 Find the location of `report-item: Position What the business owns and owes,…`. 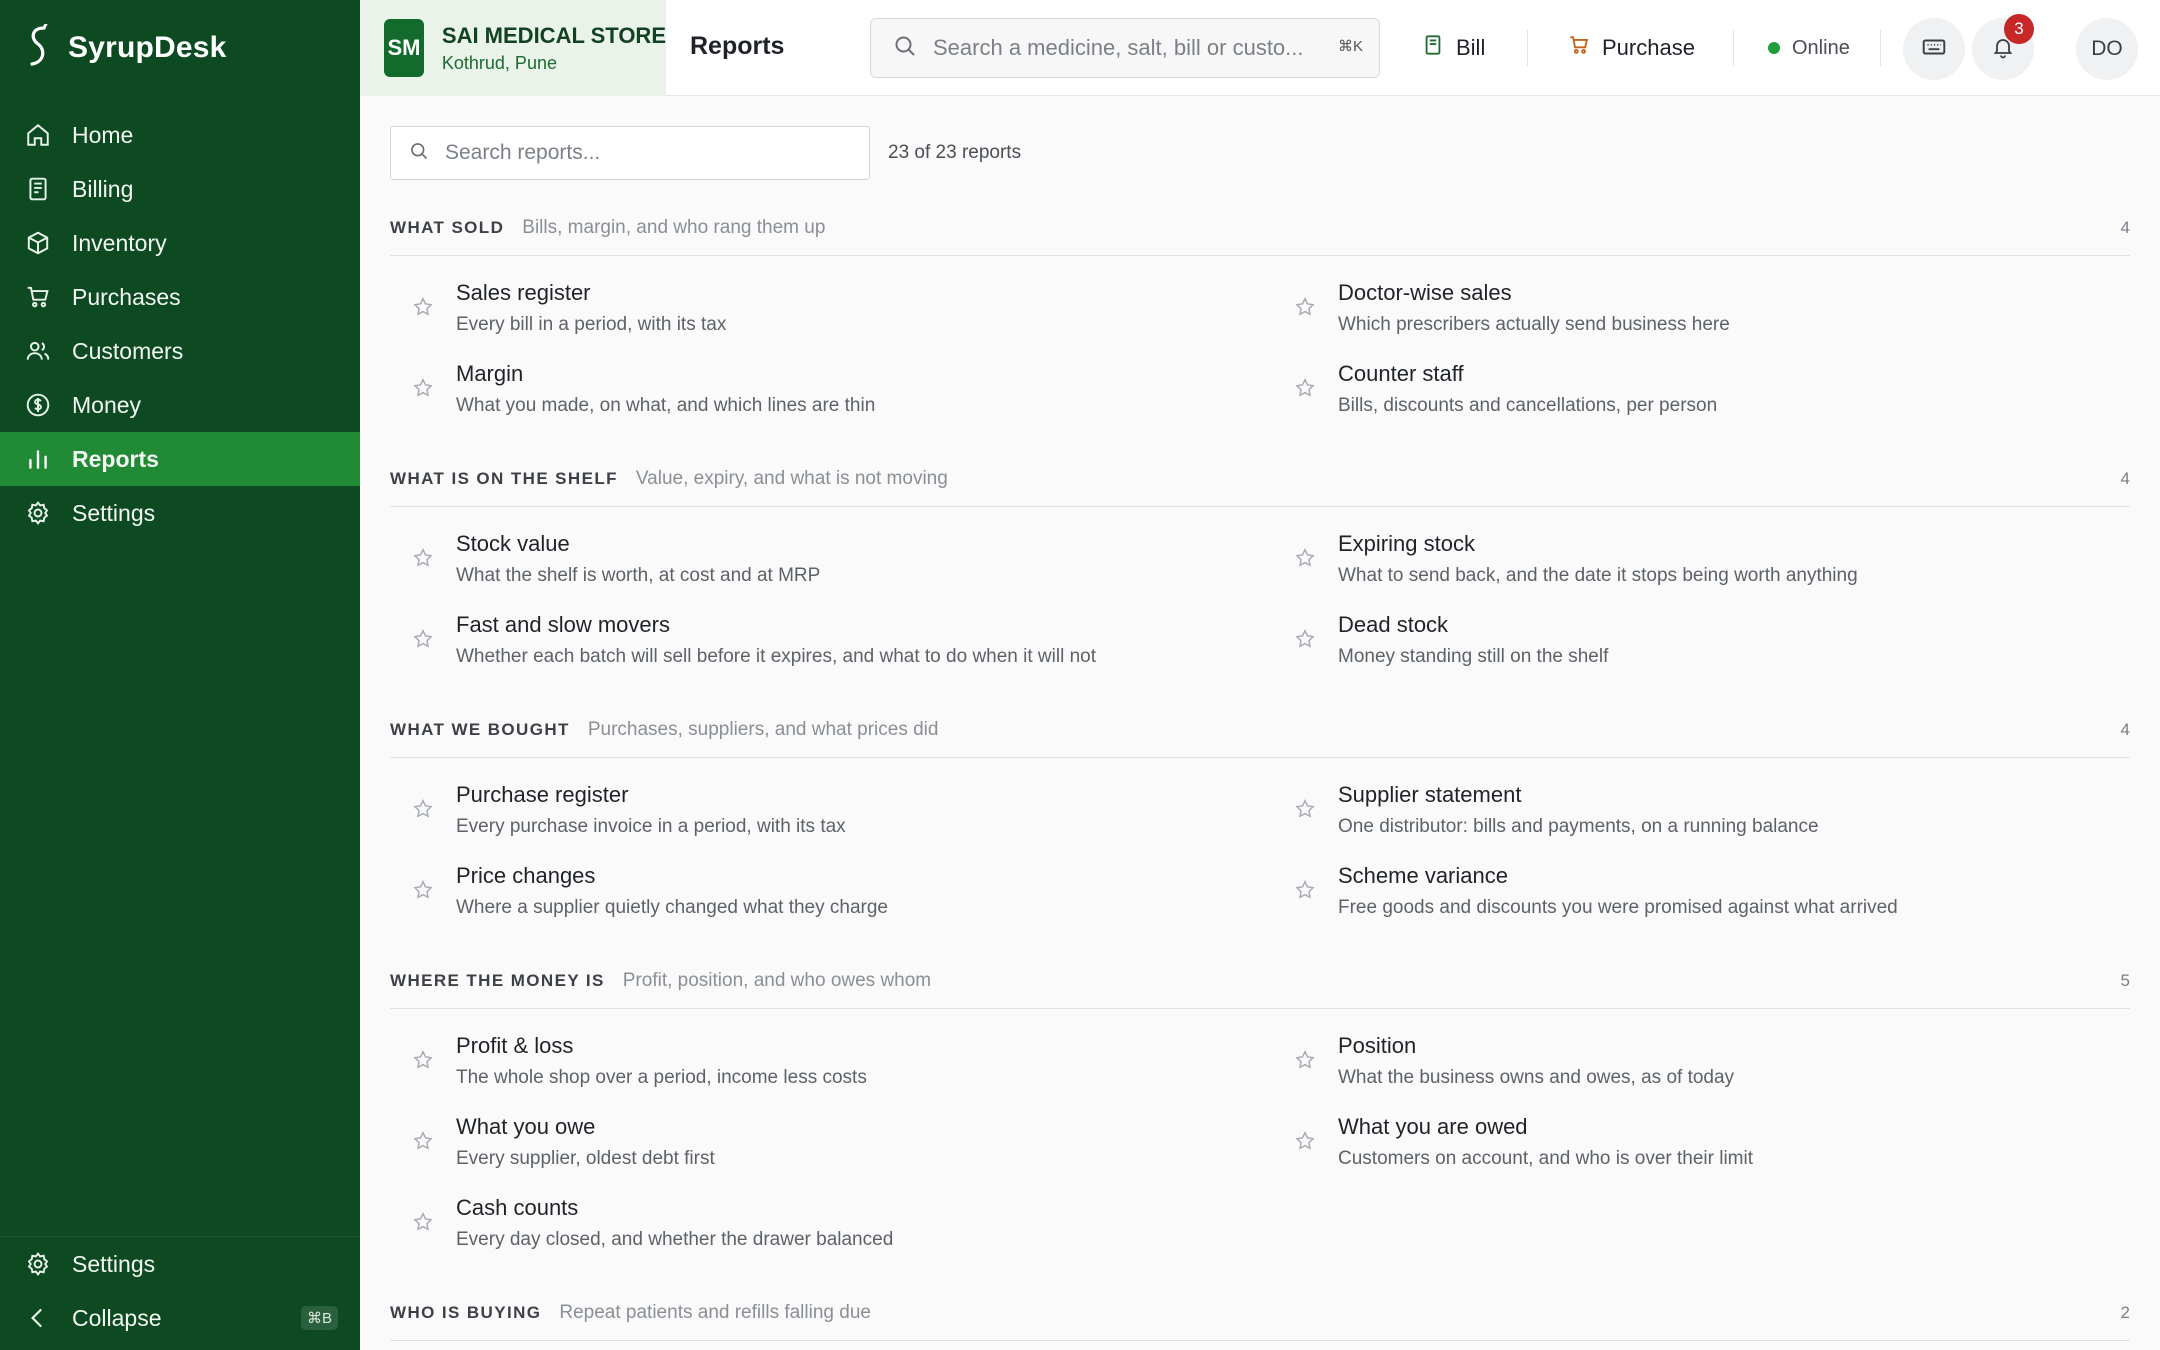

report-item: Position What the business owns and owes,… is located at coordinates (1702, 1063).